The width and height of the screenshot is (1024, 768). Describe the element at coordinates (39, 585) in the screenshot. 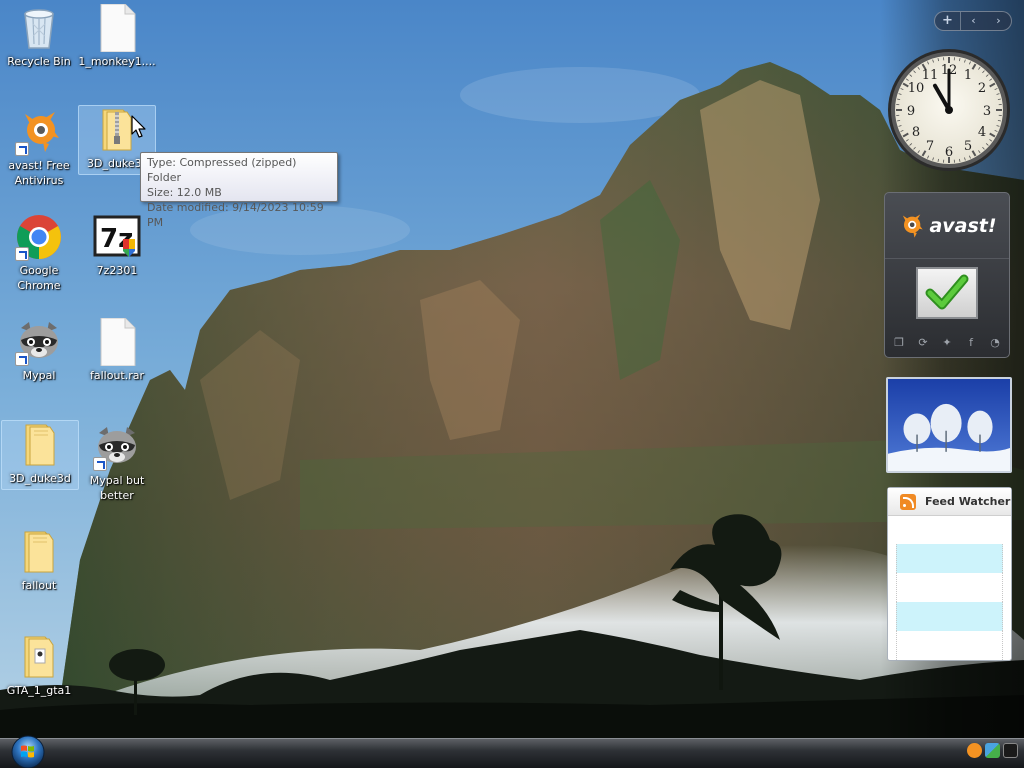

I see `desktop-icon-label: fallout` at that location.